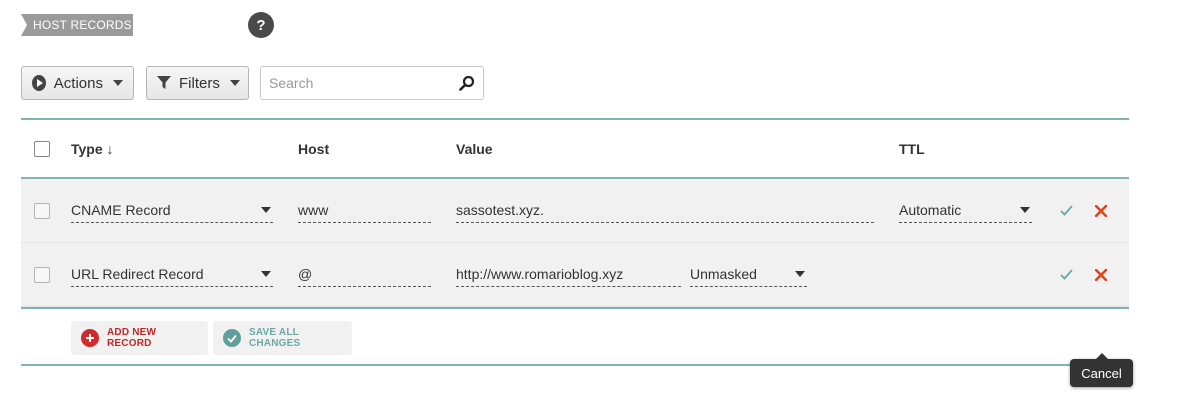 This screenshot has width=1201, height=402. I want to click on column-header-host: Host, so click(314, 148).